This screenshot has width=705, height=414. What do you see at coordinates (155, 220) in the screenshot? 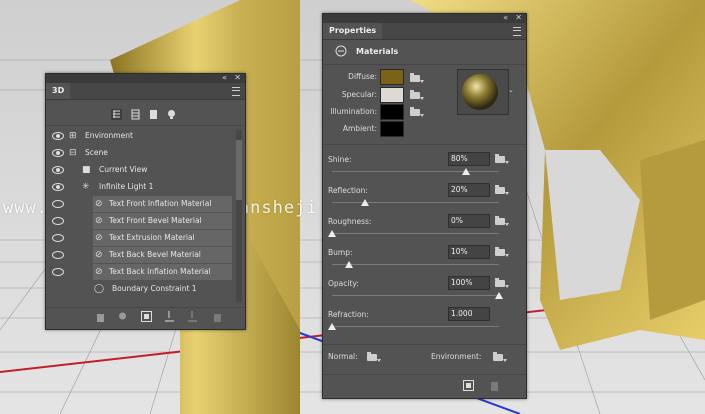
I see `tree-label: Text Front Bevel Material` at bounding box center [155, 220].